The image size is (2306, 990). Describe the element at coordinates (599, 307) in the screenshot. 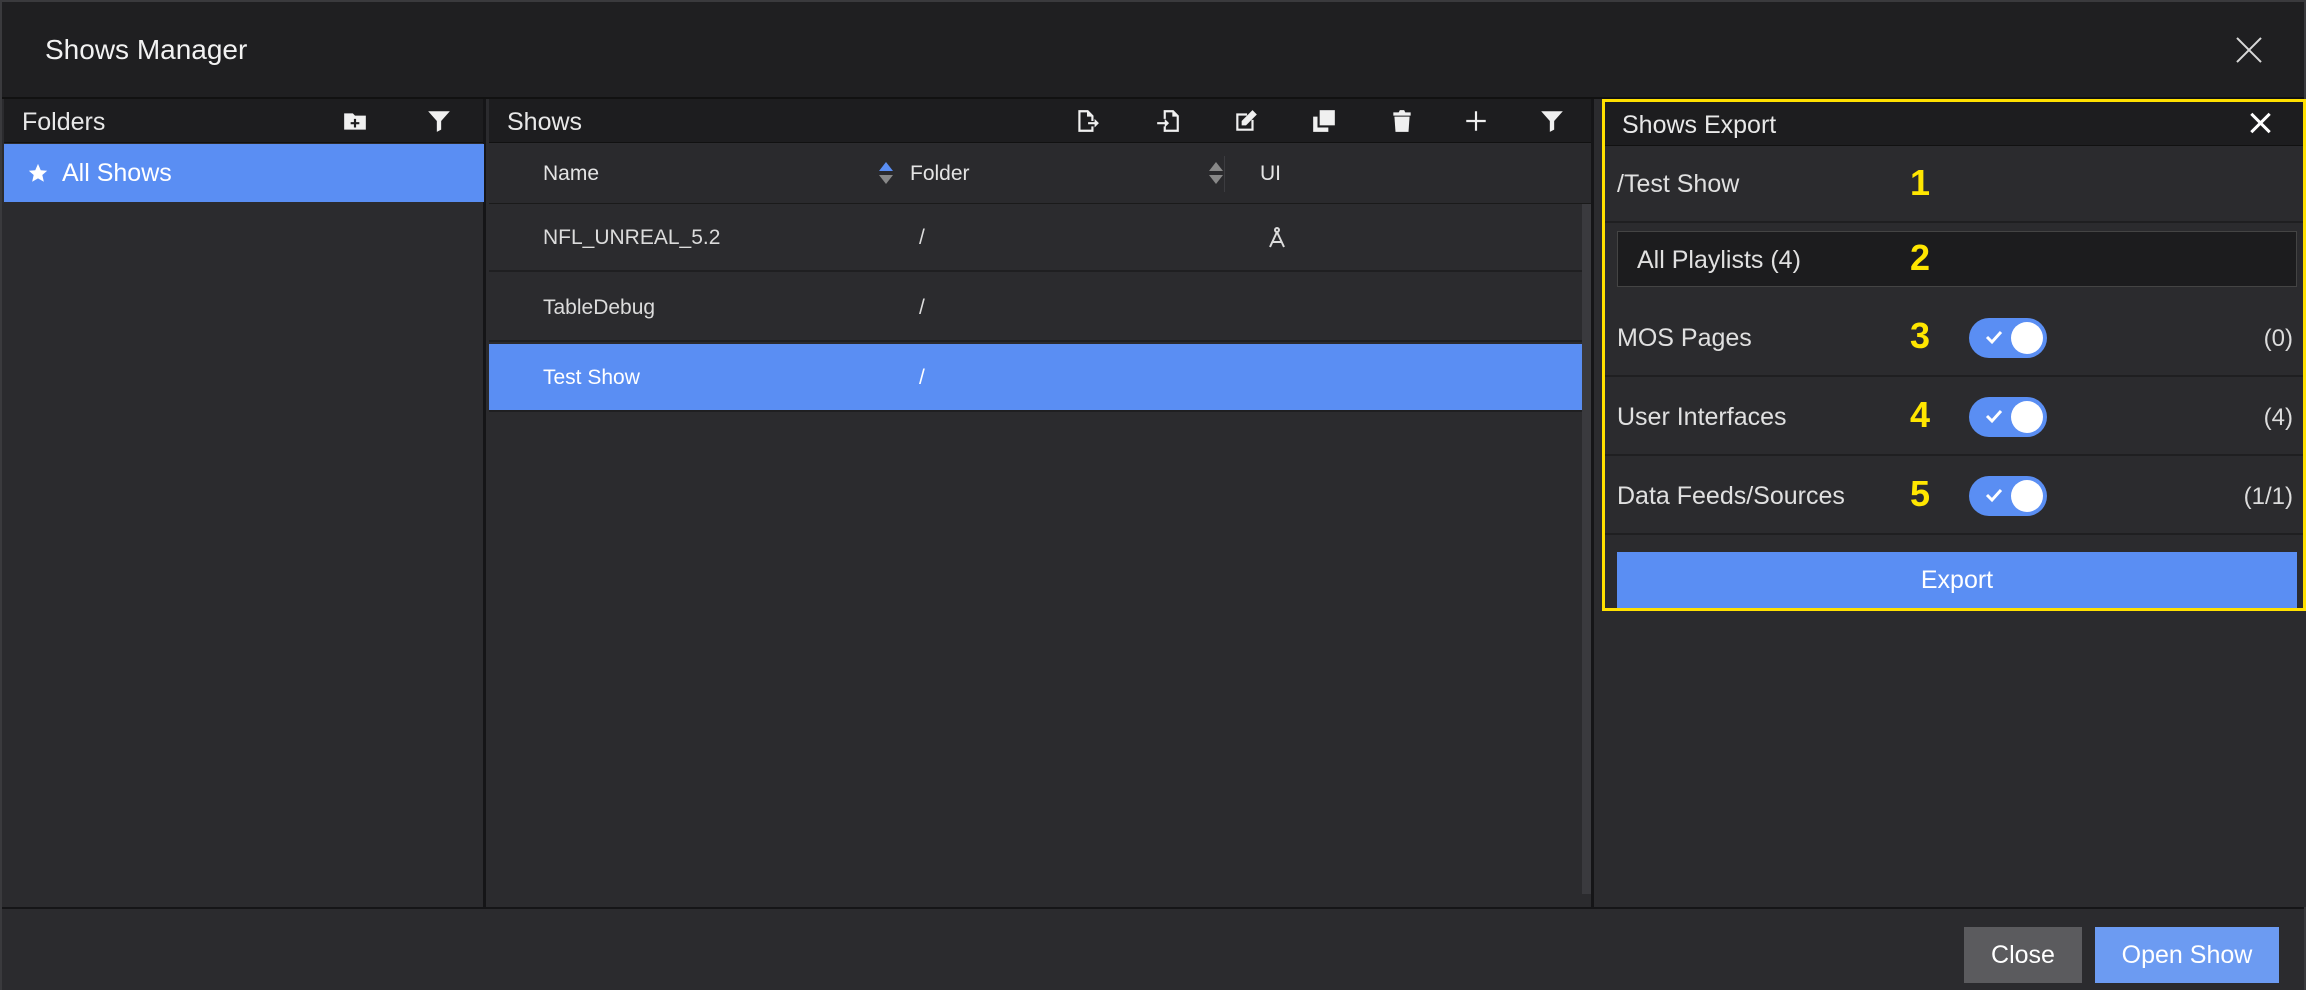

I see `show-name: TableDebug` at that location.